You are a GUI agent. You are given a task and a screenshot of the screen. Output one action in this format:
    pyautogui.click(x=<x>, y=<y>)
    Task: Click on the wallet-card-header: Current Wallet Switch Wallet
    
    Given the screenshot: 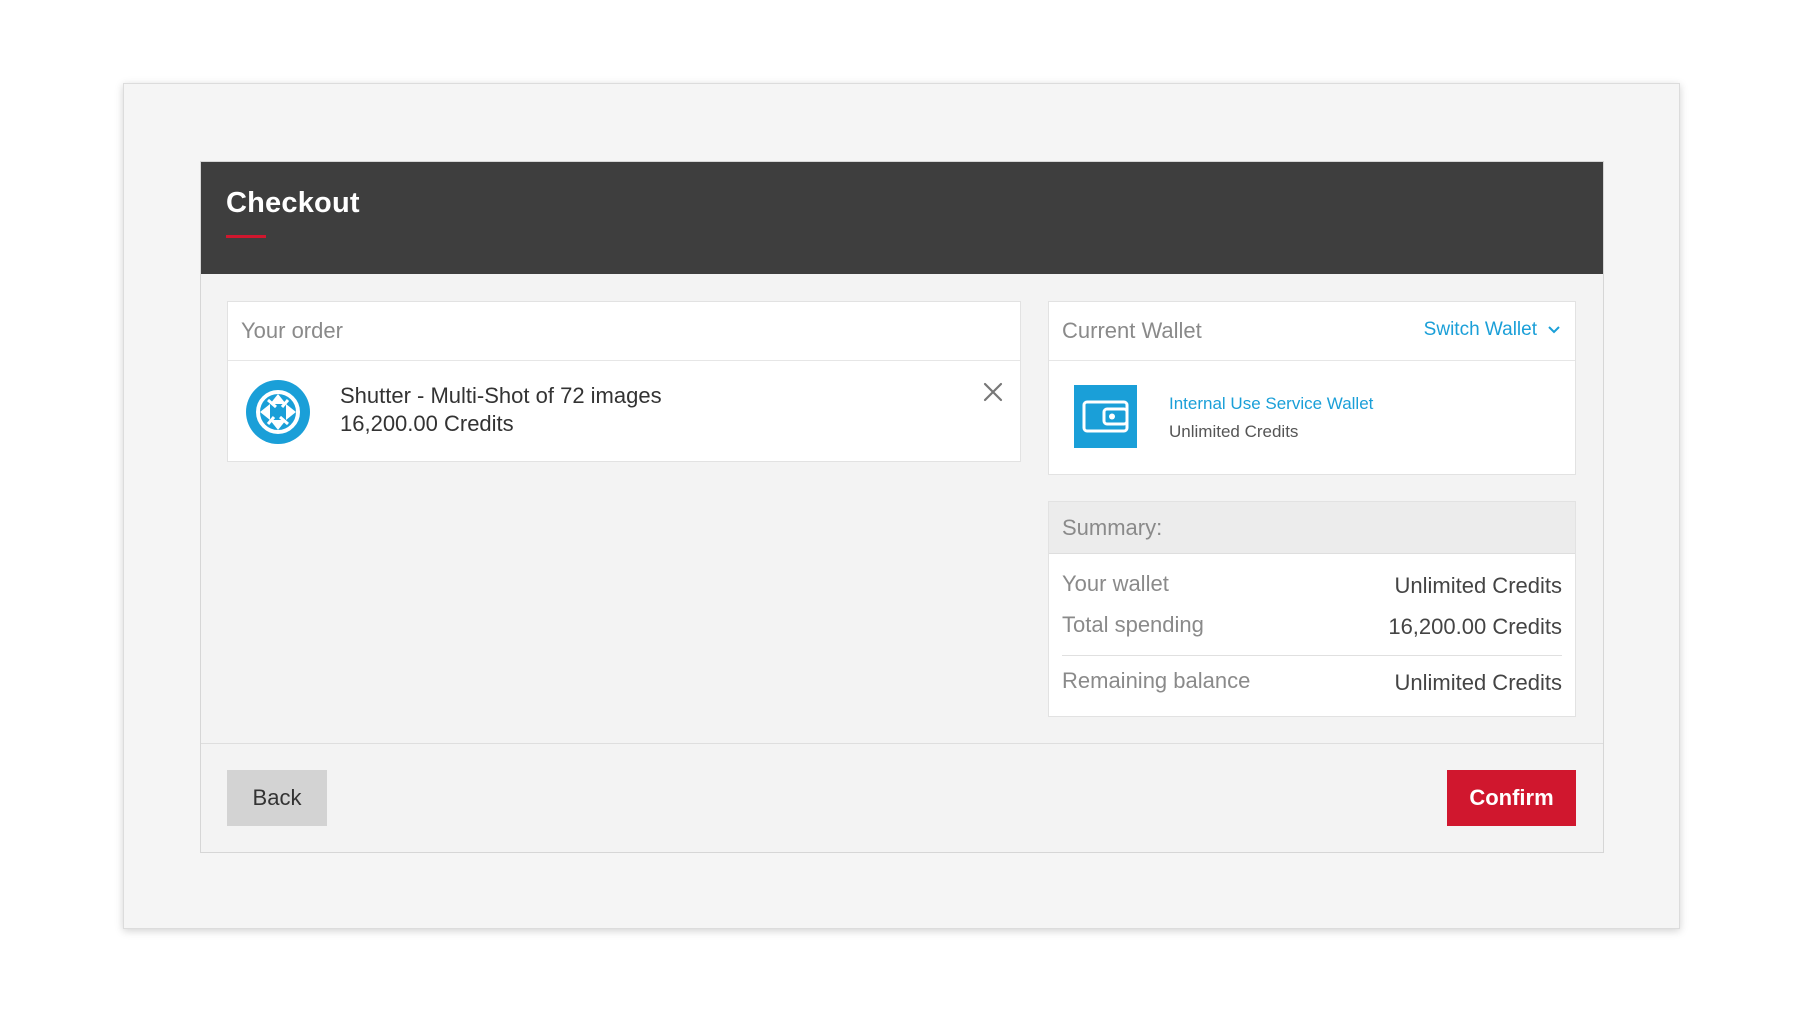 What is the action you would take?
    pyautogui.click(x=1312, y=331)
    